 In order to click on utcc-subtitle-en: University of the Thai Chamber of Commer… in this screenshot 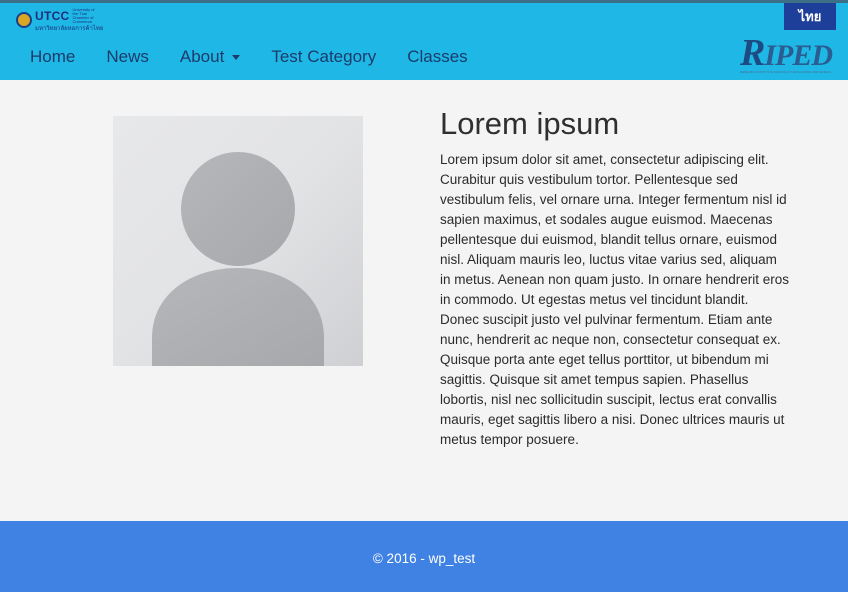, I will do `click(83, 15)`.